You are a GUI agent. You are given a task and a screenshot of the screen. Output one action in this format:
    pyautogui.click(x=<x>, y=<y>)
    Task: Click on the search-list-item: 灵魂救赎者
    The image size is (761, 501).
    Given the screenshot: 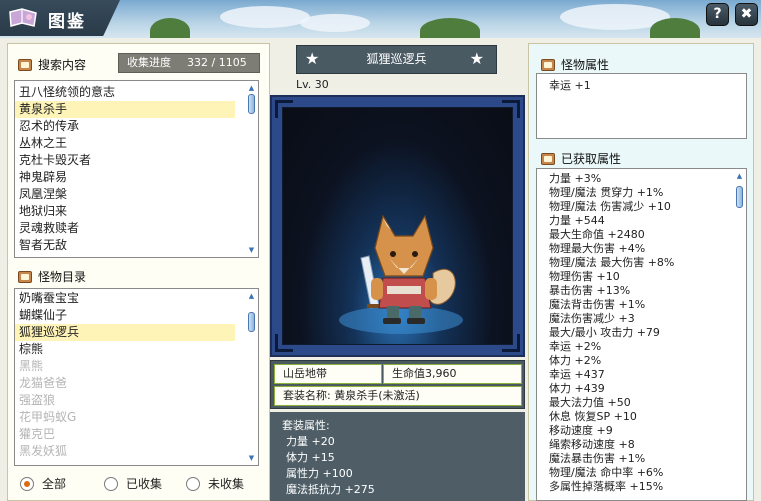 What is the action you would take?
    pyautogui.click(x=125, y=228)
    